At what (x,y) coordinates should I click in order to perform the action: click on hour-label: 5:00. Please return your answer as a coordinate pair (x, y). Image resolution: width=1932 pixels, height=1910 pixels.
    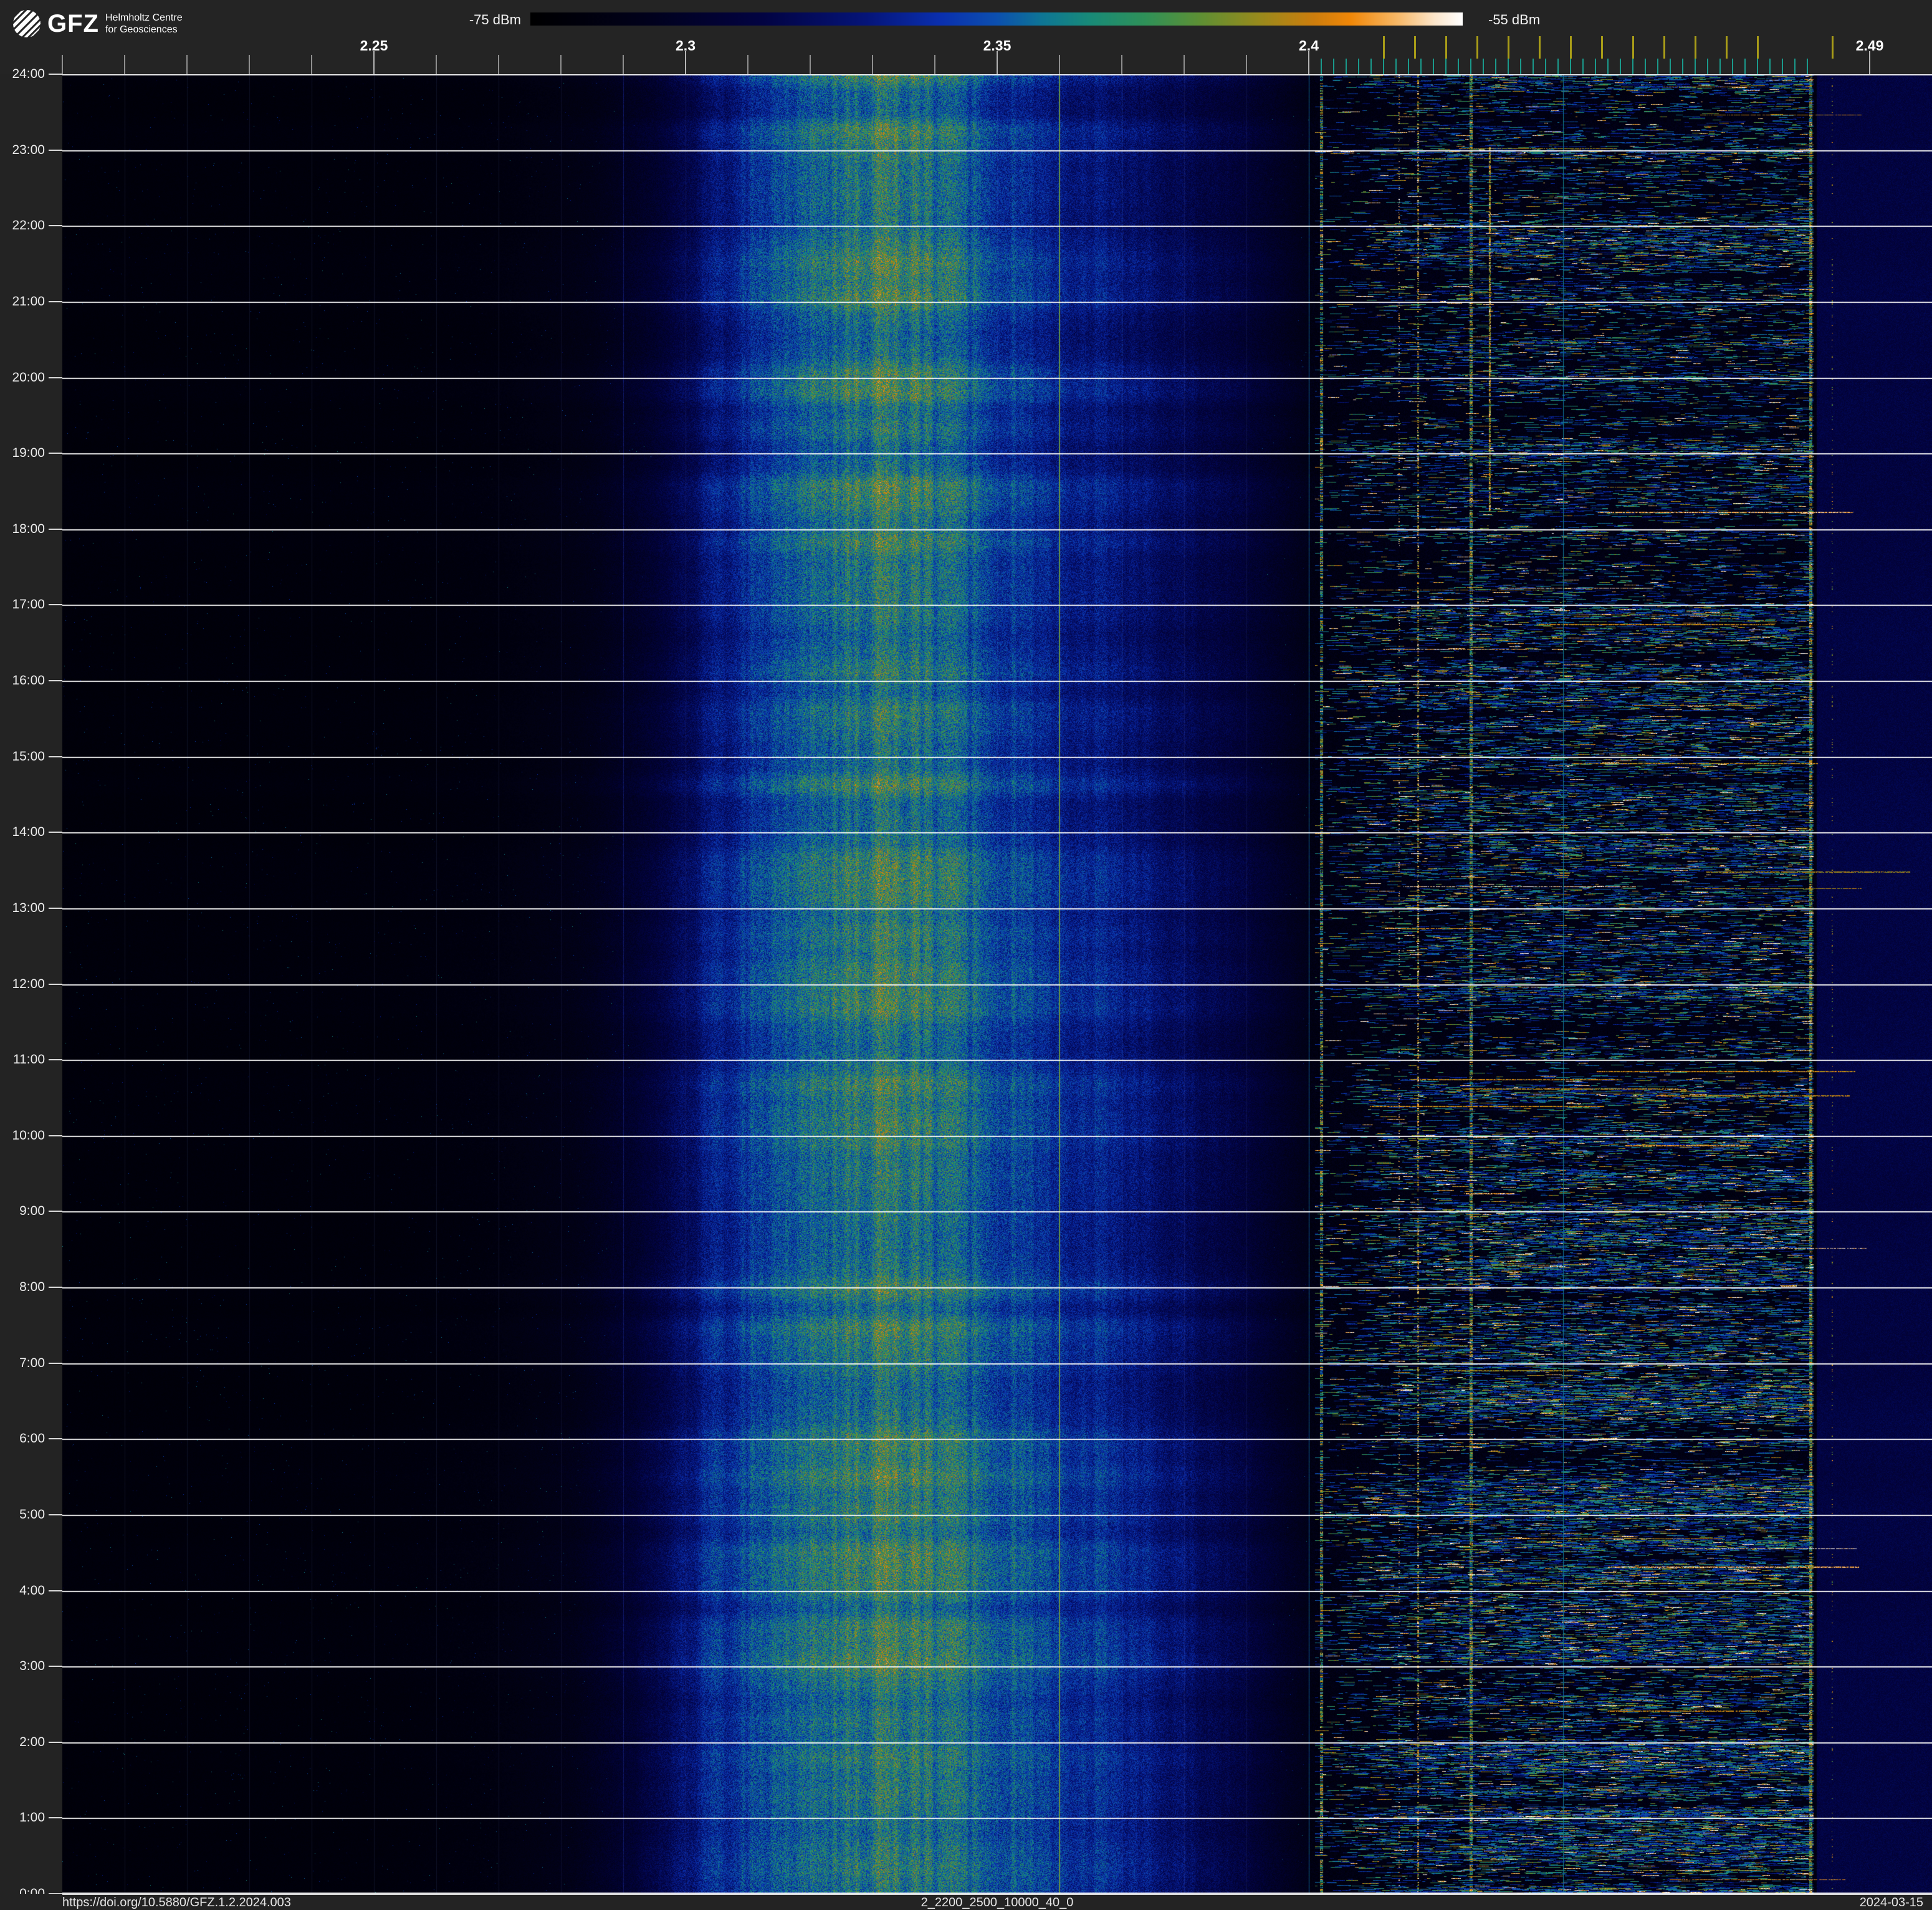
    Looking at the image, I should click on (32, 1514).